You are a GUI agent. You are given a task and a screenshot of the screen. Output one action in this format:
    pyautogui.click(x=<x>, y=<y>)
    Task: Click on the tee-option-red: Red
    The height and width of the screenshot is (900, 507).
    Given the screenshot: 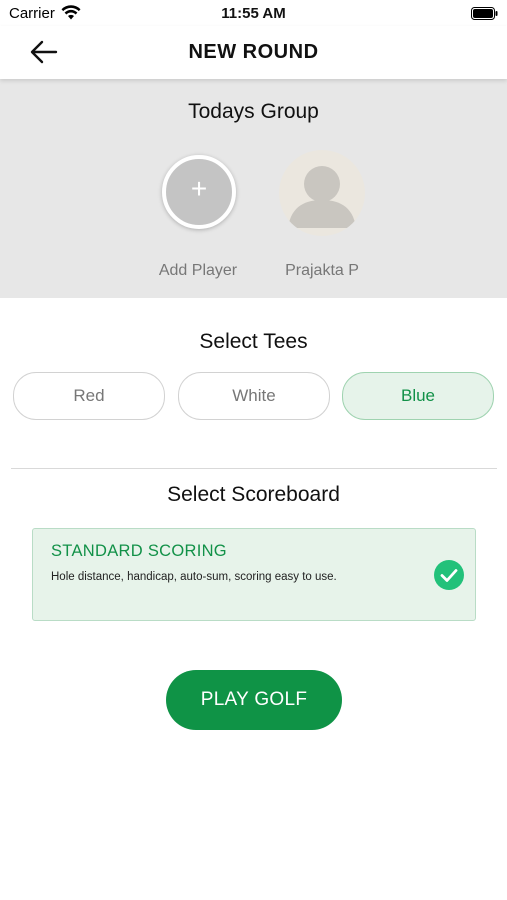 What is the action you would take?
    pyautogui.click(x=89, y=396)
    